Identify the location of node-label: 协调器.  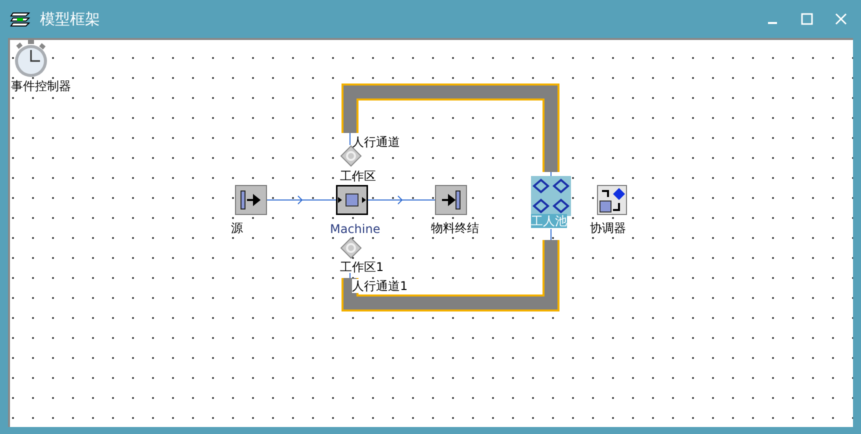
(608, 228).